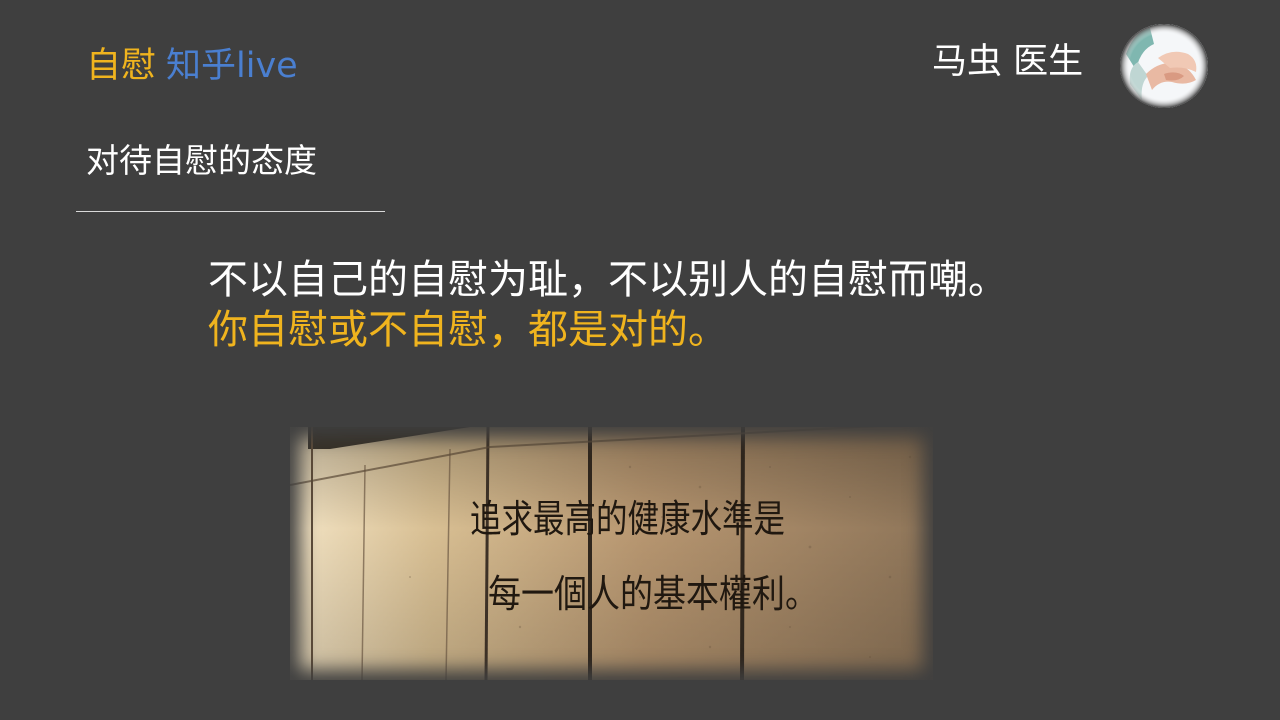 This screenshot has width=1280, height=720. Describe the element at coordinates (121, 66) in the screenshot. I see `brand-primary: 自慰` at that location.